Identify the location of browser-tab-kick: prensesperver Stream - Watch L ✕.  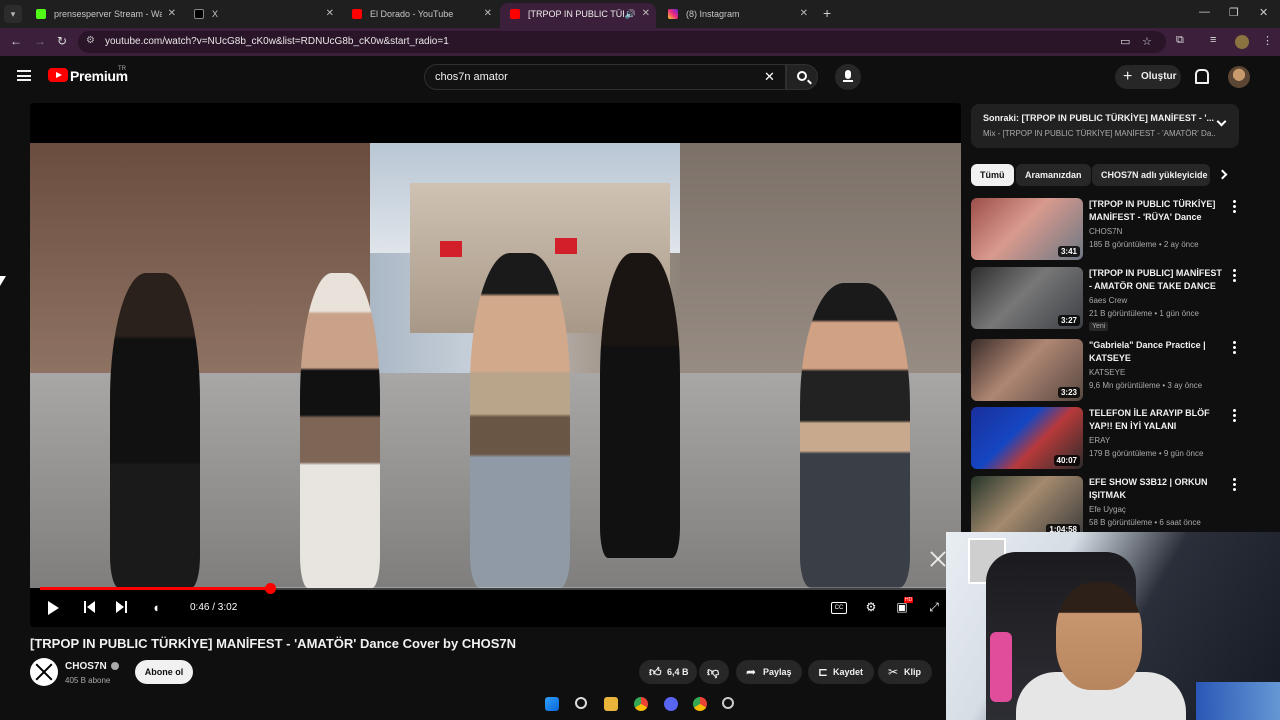
(104, 14).